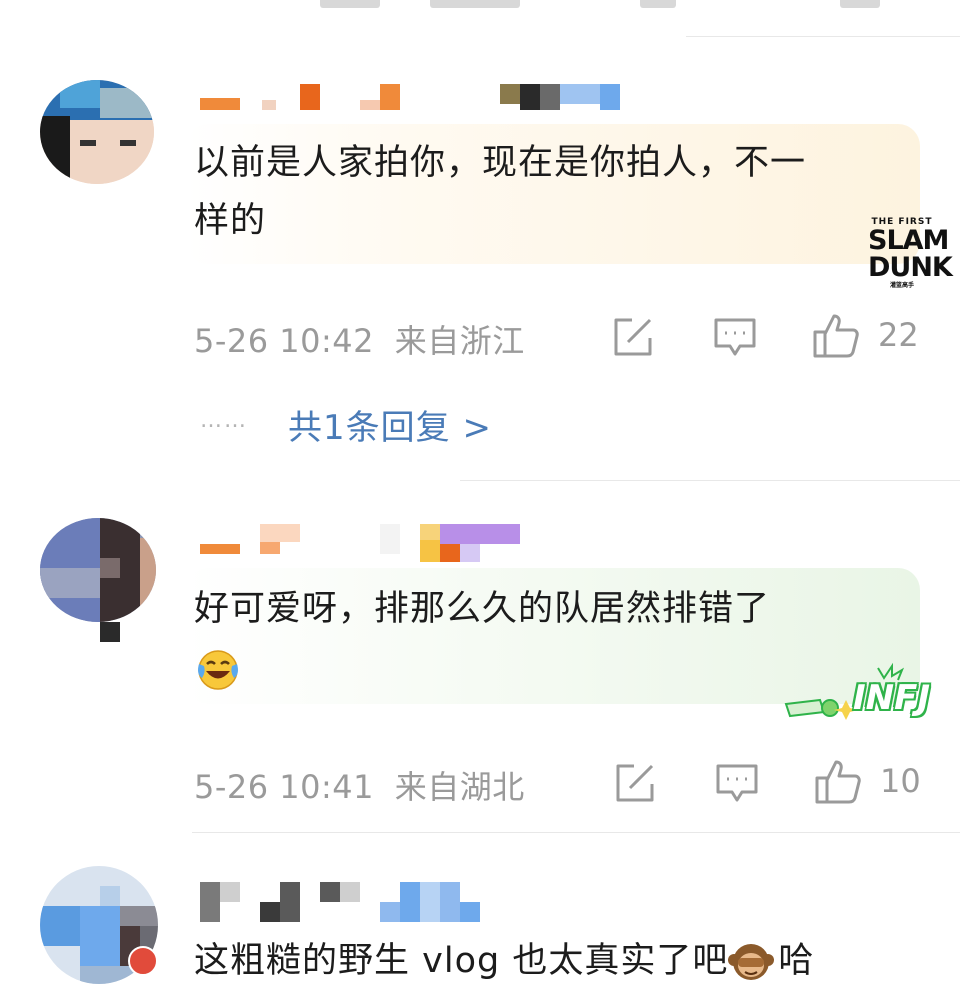 The image size is (960, 999). What do you see at coordinates (218, 670) in the screenshot?
I see `laughing-crying-icon` at bounding box center [218, 670].